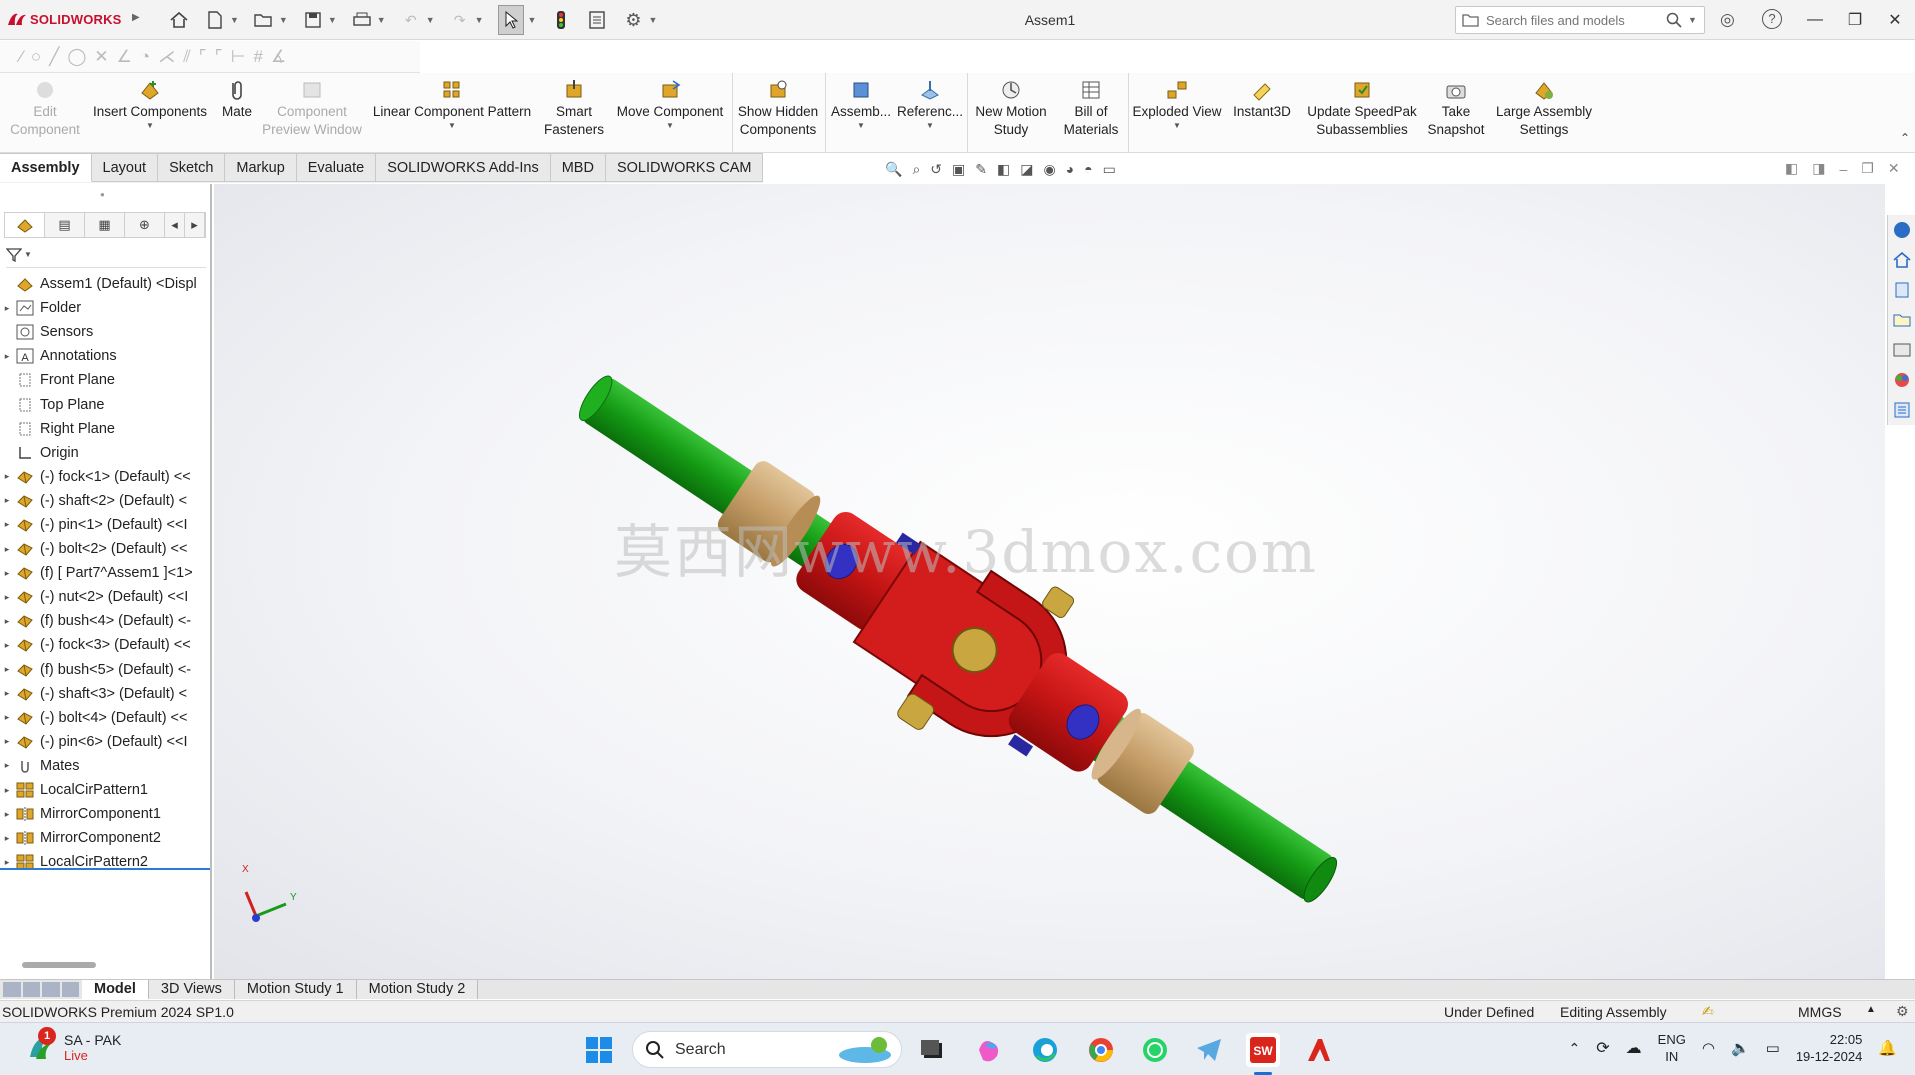  What do you see at coordinates (1727, 20) in the screenshot?
I see `account-icon: ◎` at bounding box center [1727, 20].